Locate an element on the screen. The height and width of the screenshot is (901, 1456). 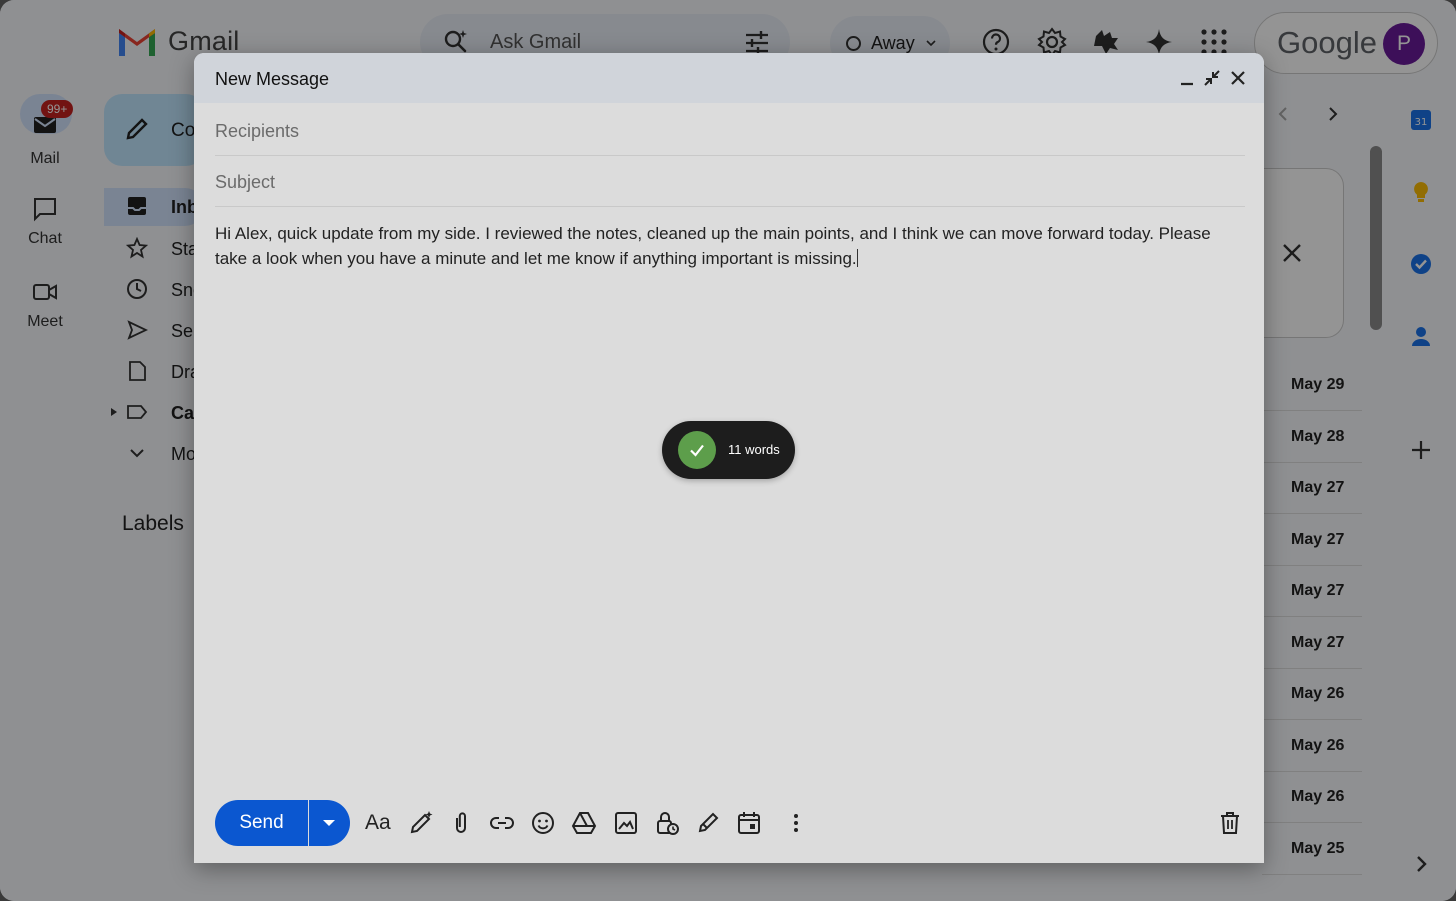
compose-button: Co is located at coordinates (154, 130).